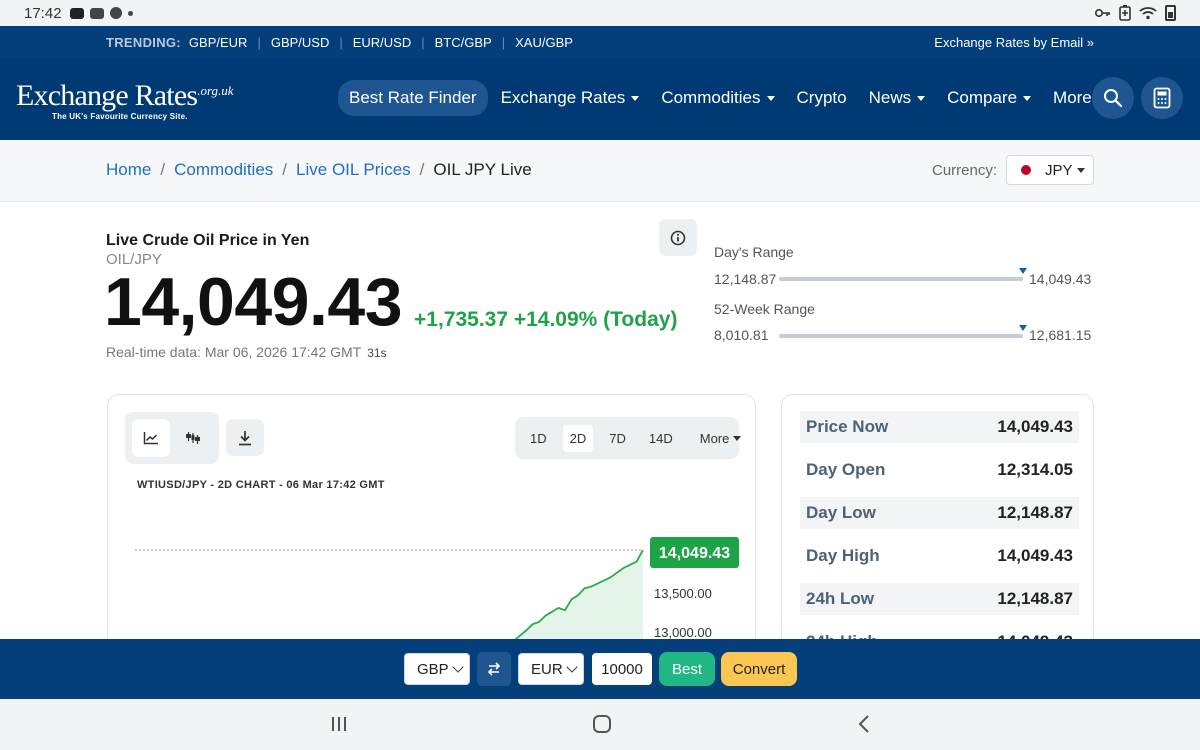 The image size is (1200, 750). What do you see at coordinates (1023, 328) in the screenshot?
I see `week52-range-marker` at bounding box center [1023, 328].